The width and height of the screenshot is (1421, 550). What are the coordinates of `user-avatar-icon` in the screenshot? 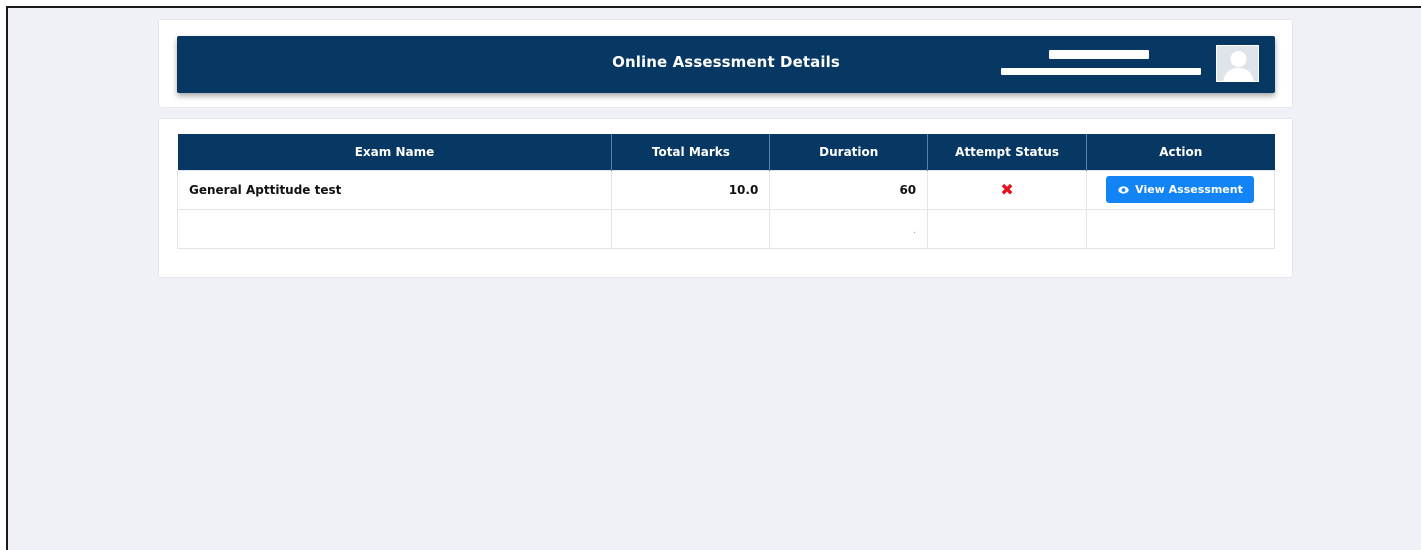 It's located at (1237, 63).